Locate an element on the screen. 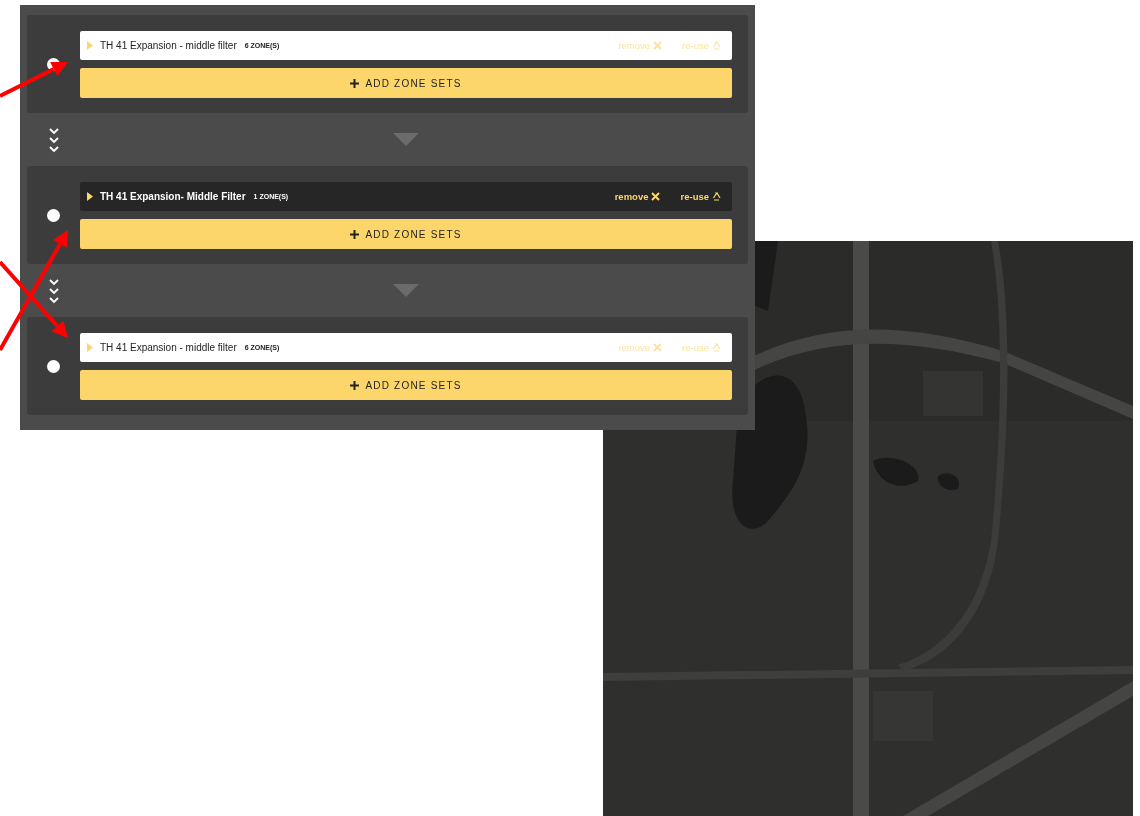  remove-button: remove is located at coordinates (637, 197).